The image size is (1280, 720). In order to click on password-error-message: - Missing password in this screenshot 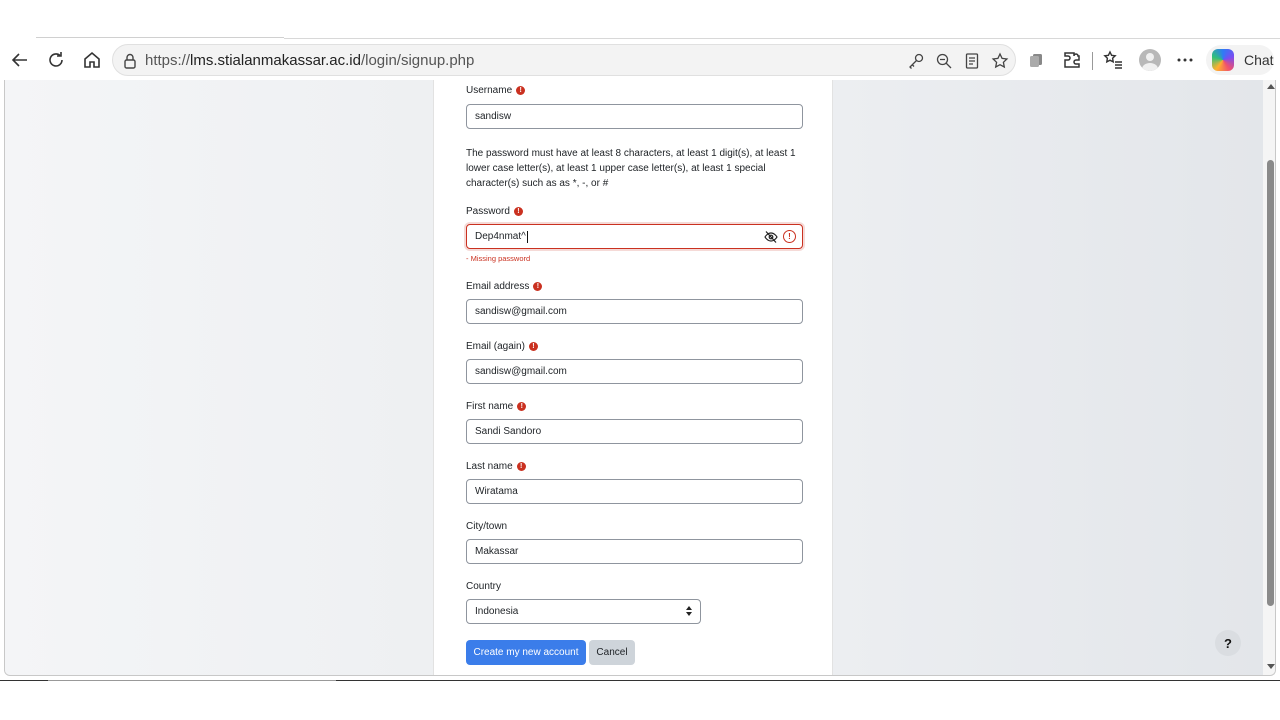, I will do `click(498, 258)`.